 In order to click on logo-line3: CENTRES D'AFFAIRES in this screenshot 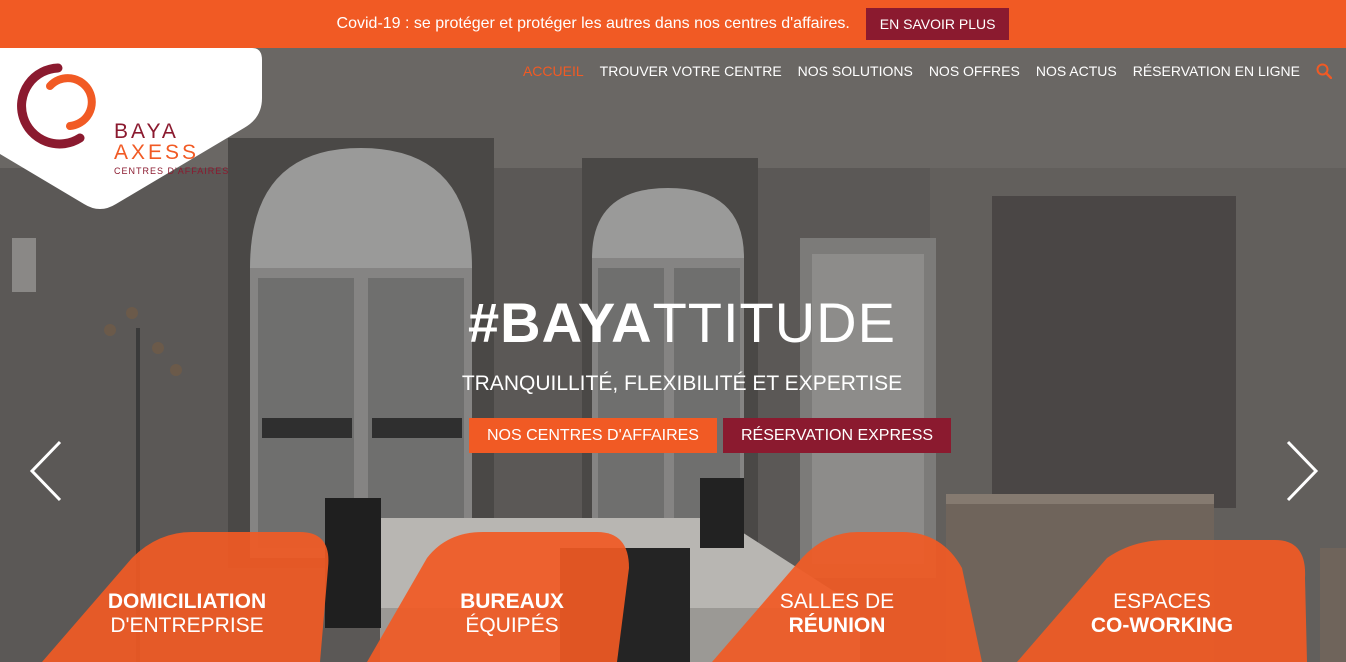, I will do `click(172, 171)`.